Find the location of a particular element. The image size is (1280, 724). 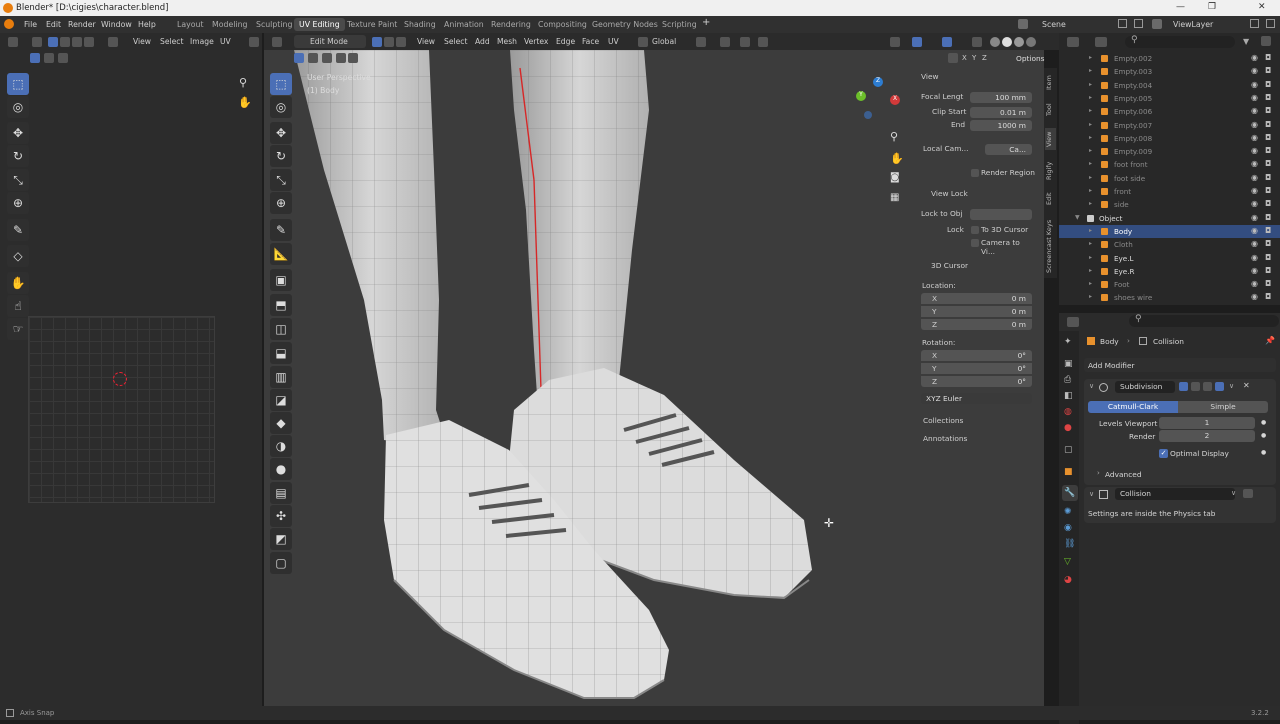

xray-icon is located at coordinates (977, 42).